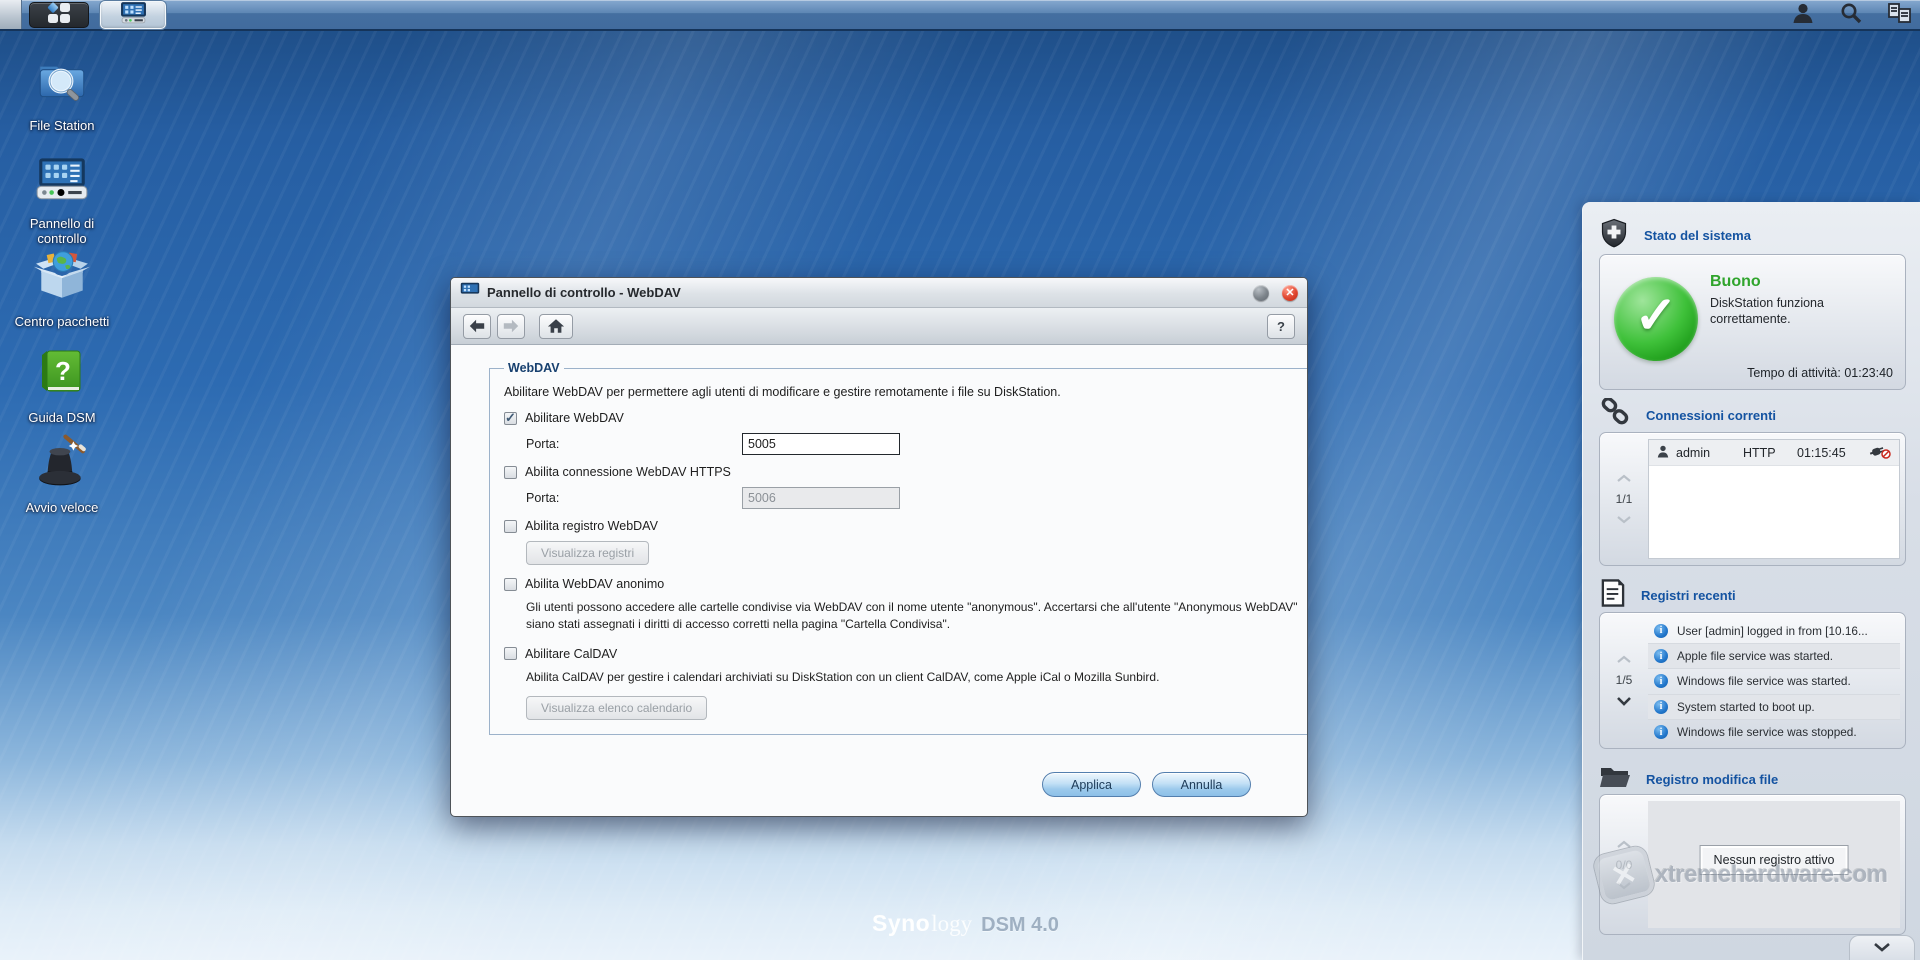 The width and height of the screenshot is (1920, 960). I want to click on forward-button, so click(511, 326).